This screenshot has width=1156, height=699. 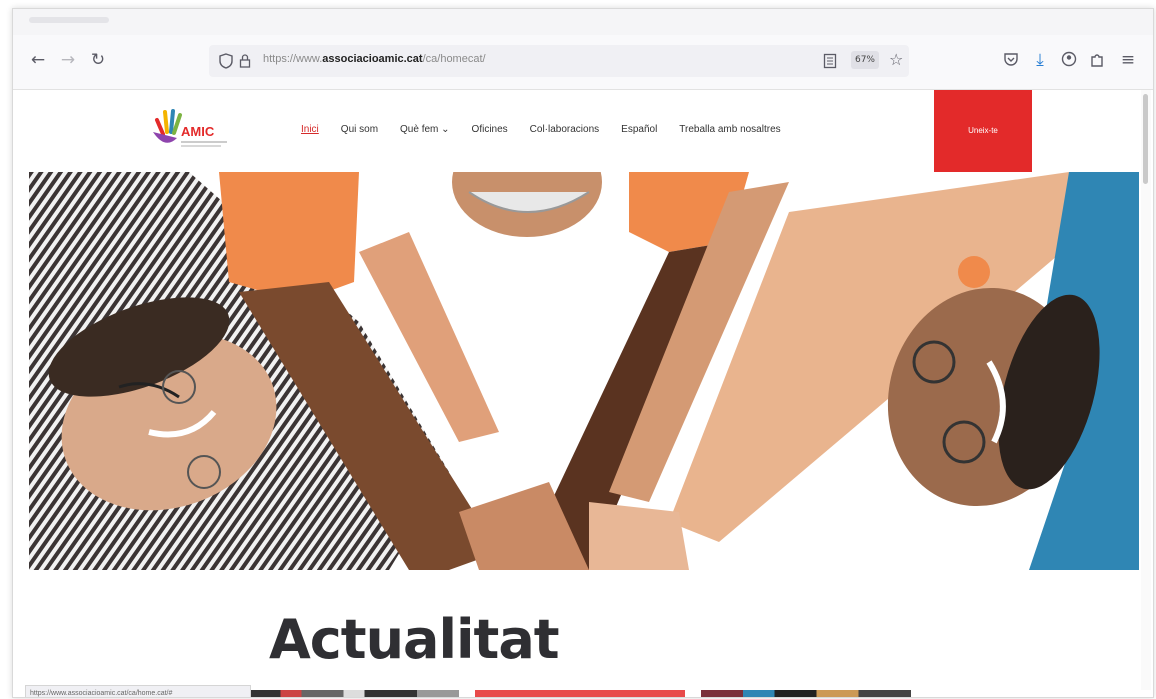 What do you see at coordinates (310, 129) in the screenshot?
I see `nav-item-inici: Inici` at bounding box center [310, 129].